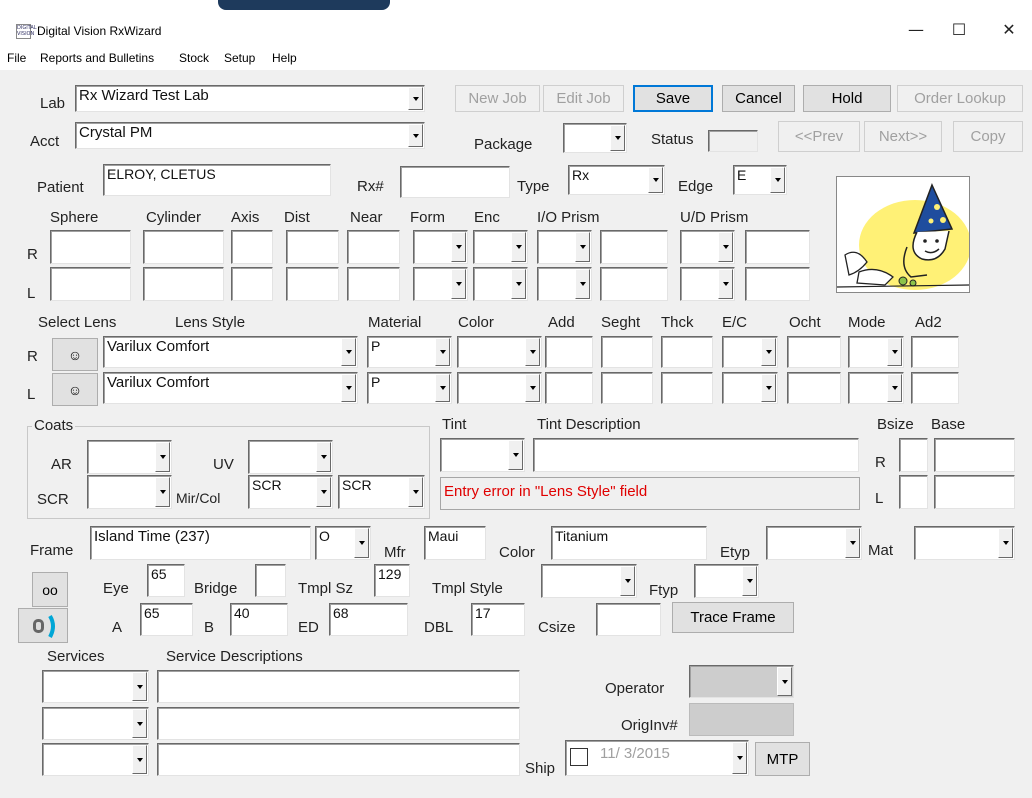  What do you see at coordinates (129, 457) in the screenshot?
I see `ar-combo` at bounding box center [129, 457].